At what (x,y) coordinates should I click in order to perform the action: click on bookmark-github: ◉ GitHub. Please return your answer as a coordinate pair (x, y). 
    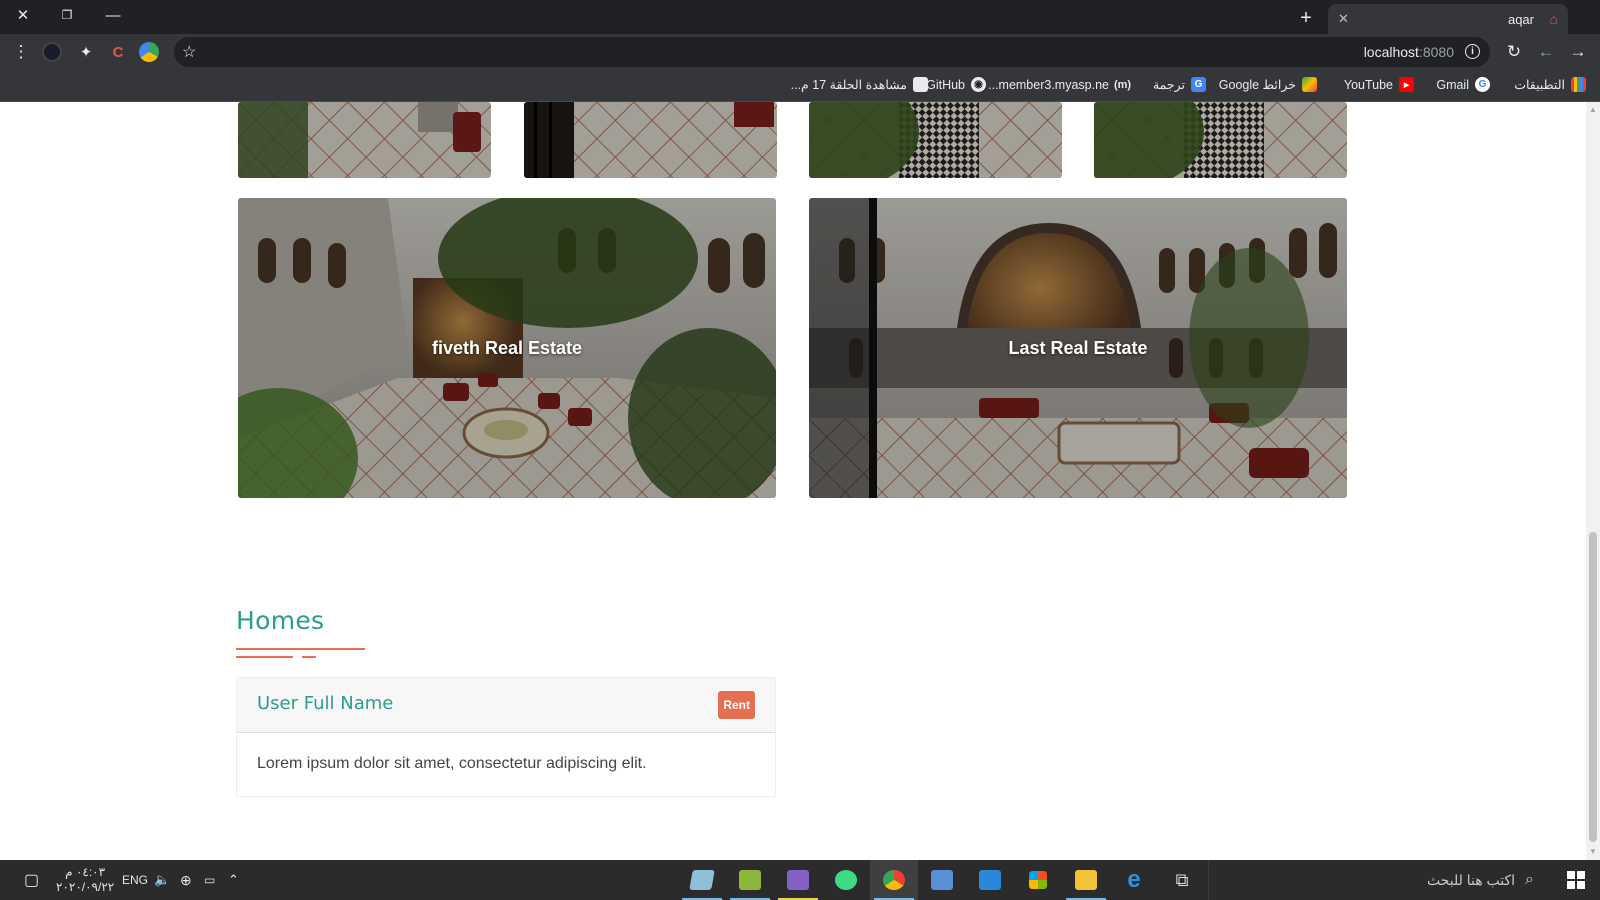
    Looking at the image, I should click on (956, 84).